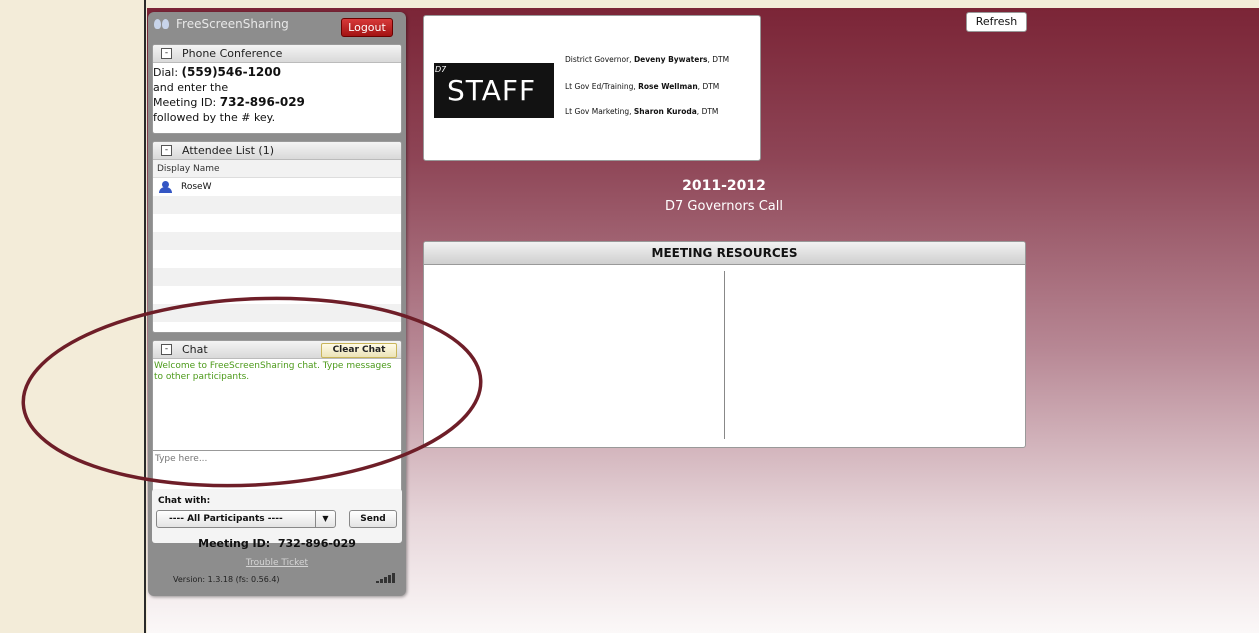 The height and width of the screenshot is (633, 1259). Describe the element at coordinates (367, 27) in the screenshot. I see `logout-button: Logout` at that location.